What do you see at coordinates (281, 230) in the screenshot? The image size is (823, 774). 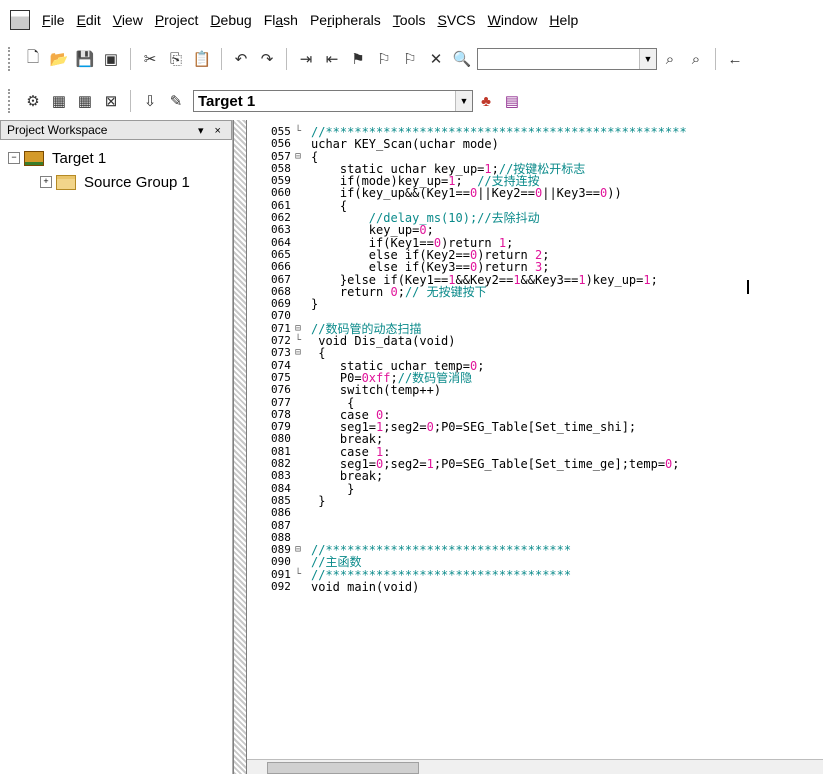 I see `line-number: 063` at bounding box center [281, 230].